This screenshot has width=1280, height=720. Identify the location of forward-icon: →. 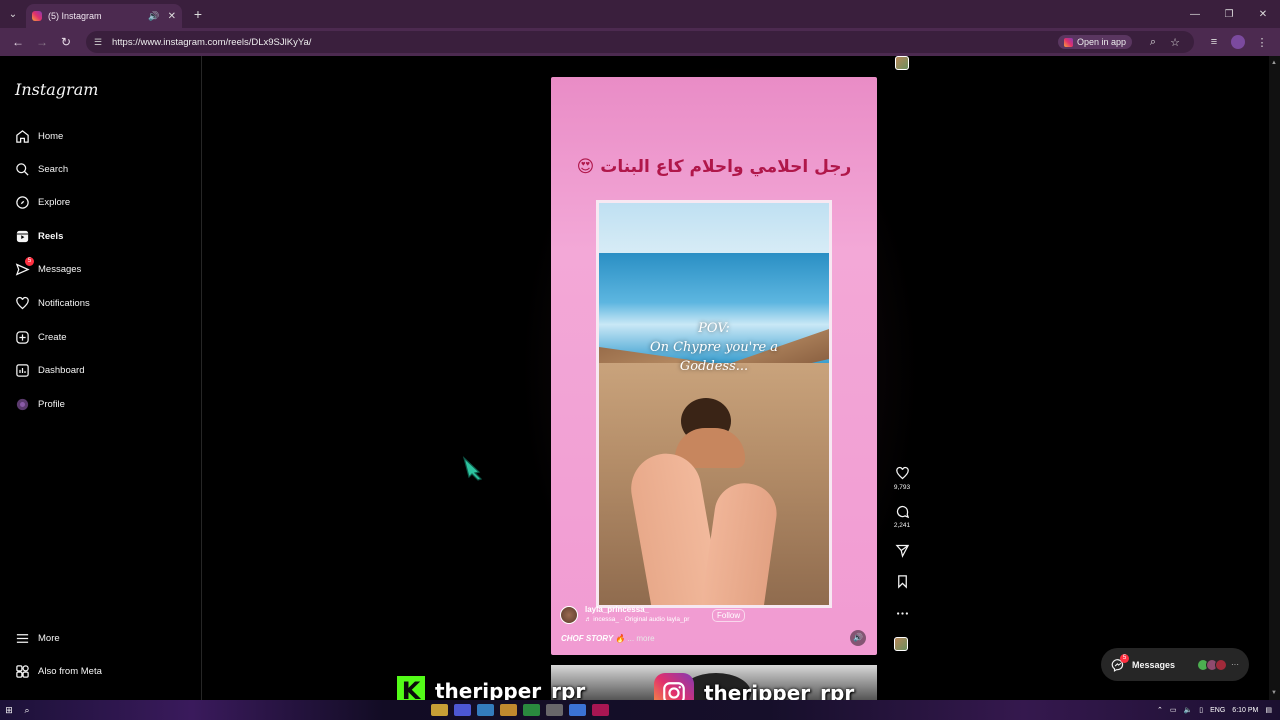
(42, 42).